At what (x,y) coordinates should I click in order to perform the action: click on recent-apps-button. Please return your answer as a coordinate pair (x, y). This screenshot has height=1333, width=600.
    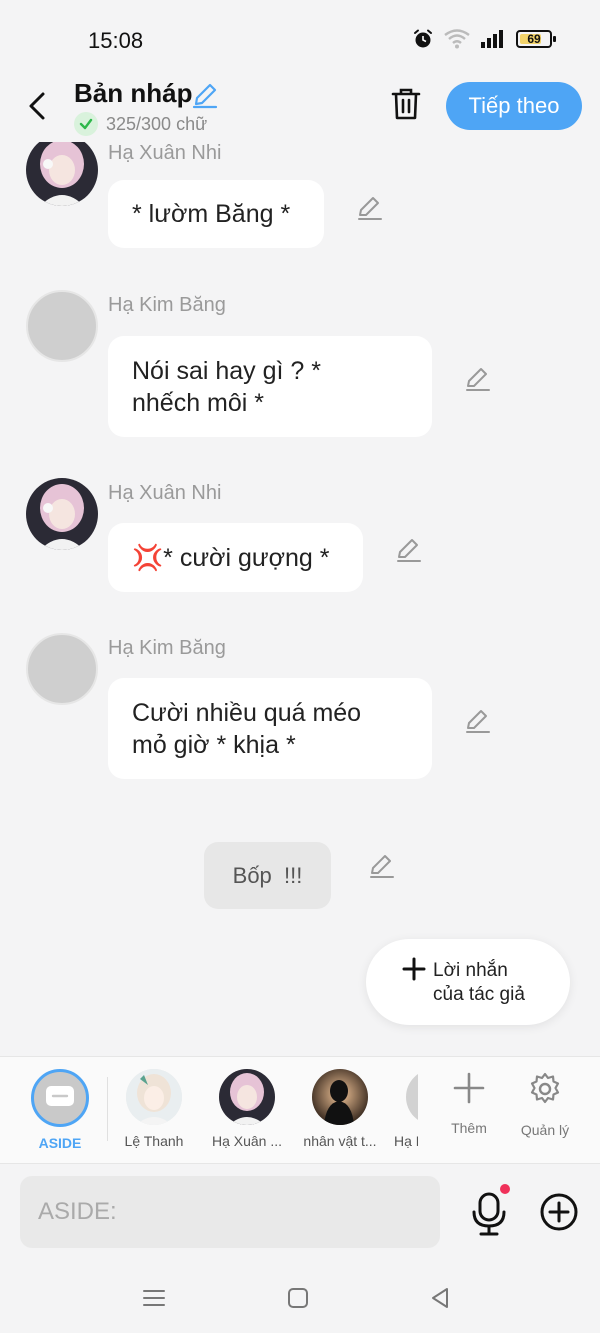
    Looking at the image, I should click on (154, 1298).